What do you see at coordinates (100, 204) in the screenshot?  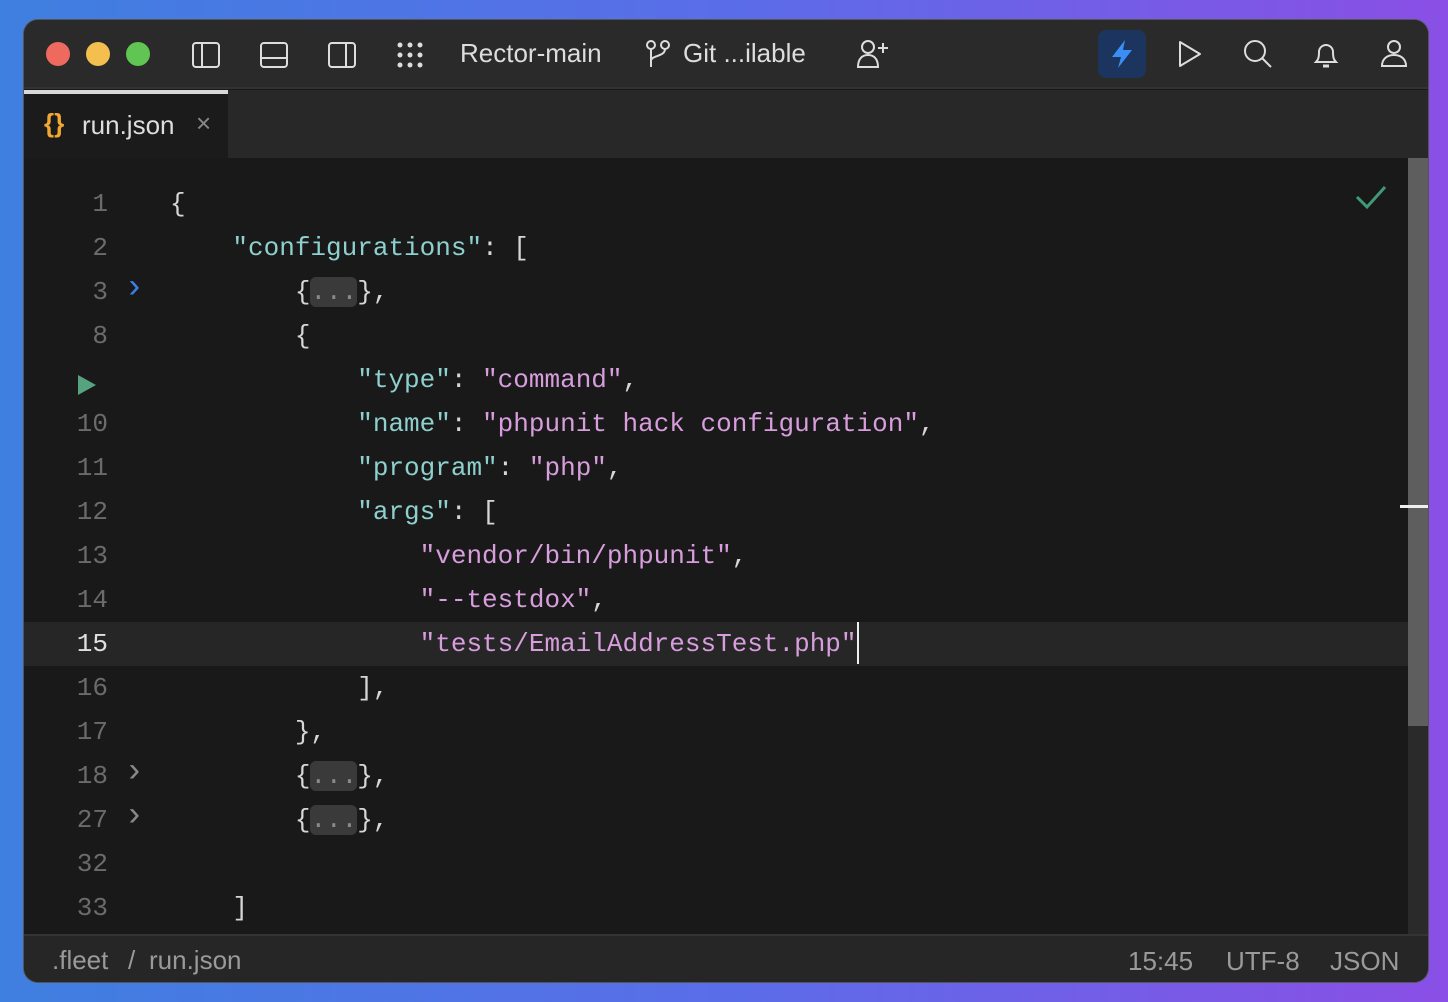 I see `line-number: 1` at bounding box center [100, 204].